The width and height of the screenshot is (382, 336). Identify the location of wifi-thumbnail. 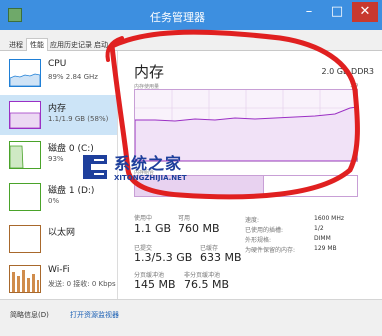
(25, 279).